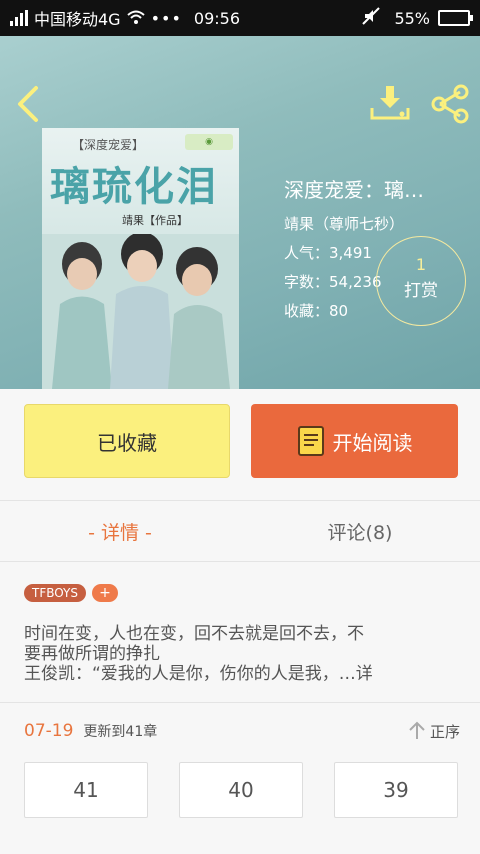 The height and width of the screenshot is (854, 480). What do you see at coordinates (412, 18) in the screenshot?
I see `battery-percent: 55%` at bounding box center [412, 18].